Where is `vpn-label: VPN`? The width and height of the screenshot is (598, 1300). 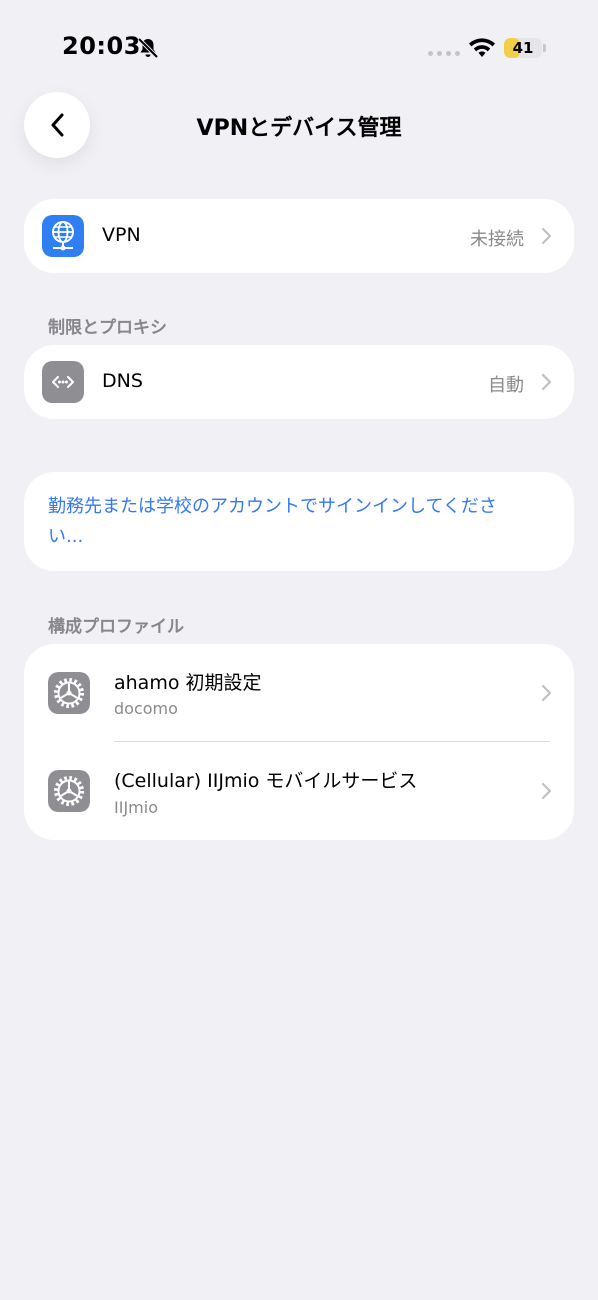 vpn-label: VPN is located at coordinates (121, 235).